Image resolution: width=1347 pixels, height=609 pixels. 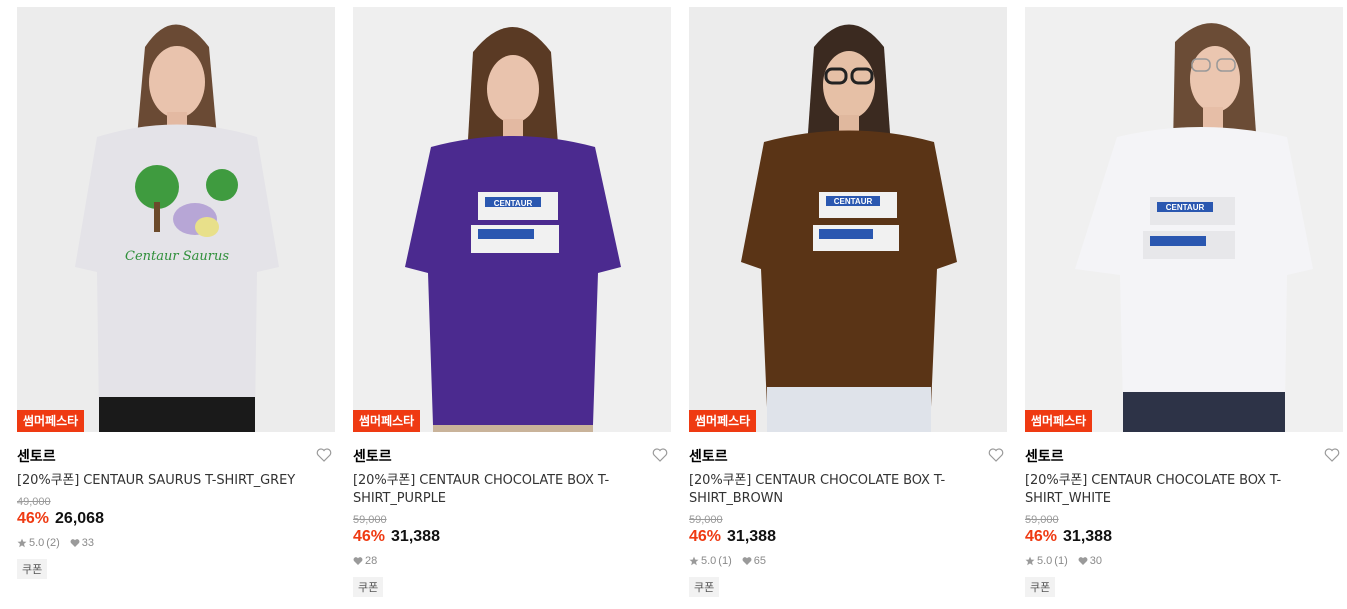 I want to click on original-price: 49,000, so click(x=34, y=502).